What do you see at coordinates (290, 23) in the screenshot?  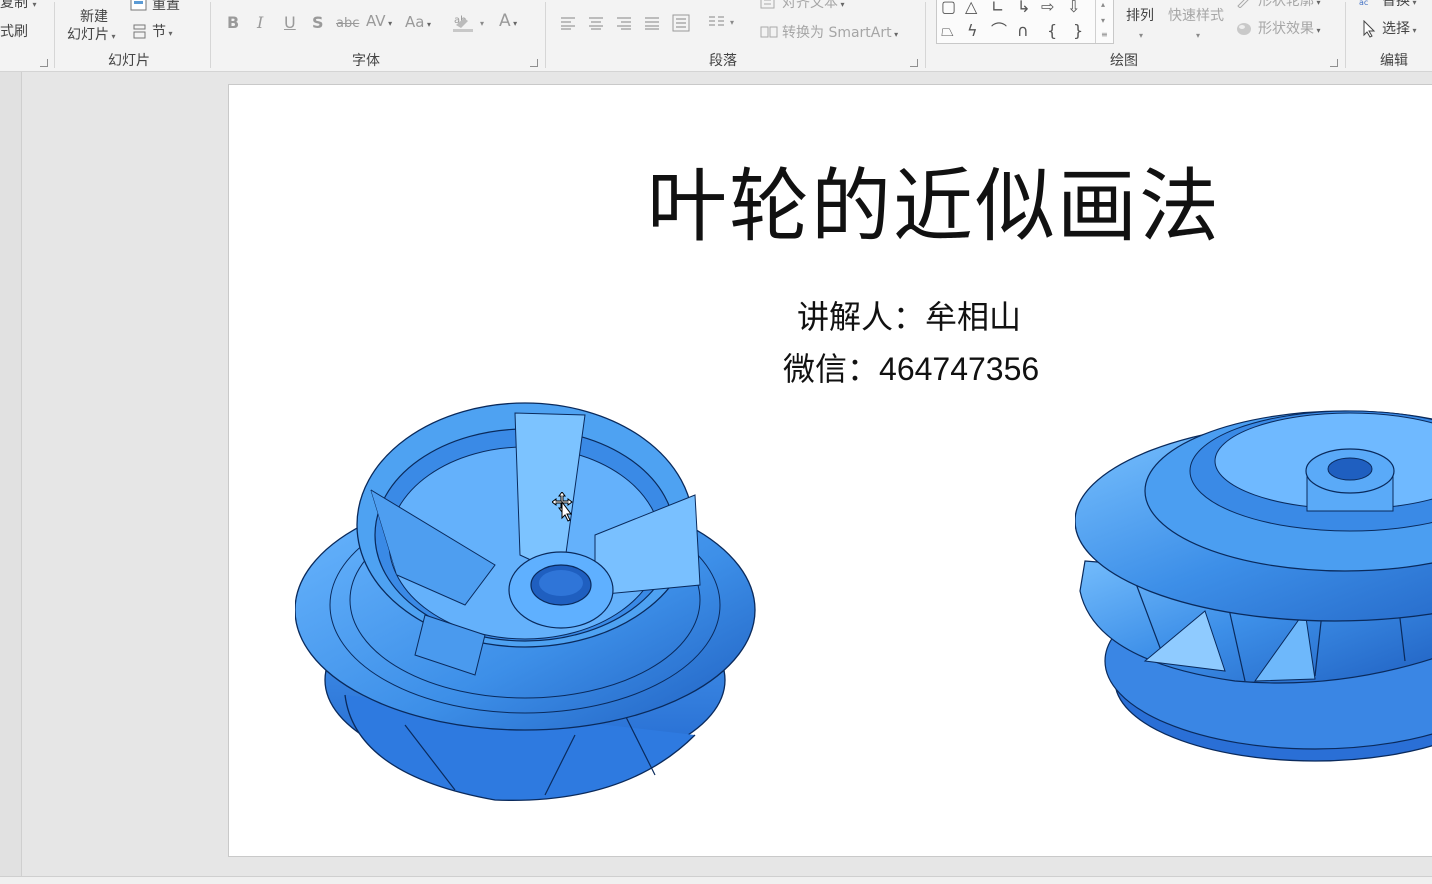 I see `underline-button: U` at bounding box center [290, 23].